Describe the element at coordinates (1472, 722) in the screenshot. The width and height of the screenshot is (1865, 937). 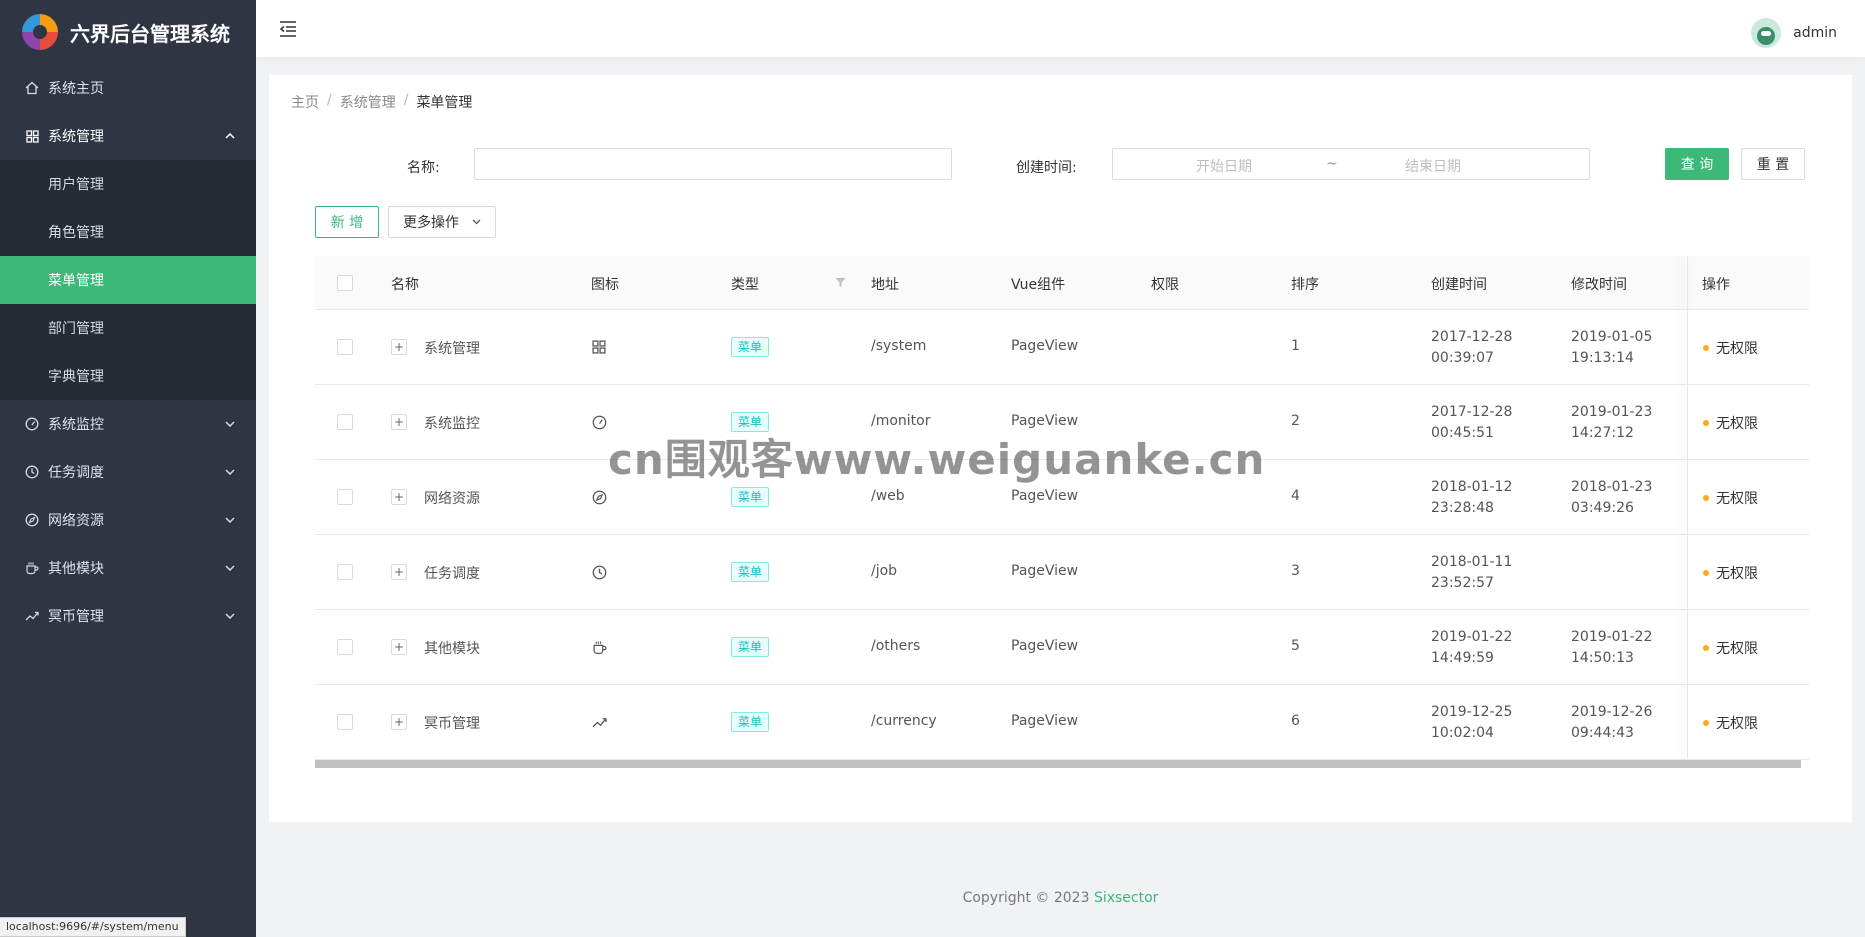
I see `row-created: 2019-12-25 10:02:04` at that location.